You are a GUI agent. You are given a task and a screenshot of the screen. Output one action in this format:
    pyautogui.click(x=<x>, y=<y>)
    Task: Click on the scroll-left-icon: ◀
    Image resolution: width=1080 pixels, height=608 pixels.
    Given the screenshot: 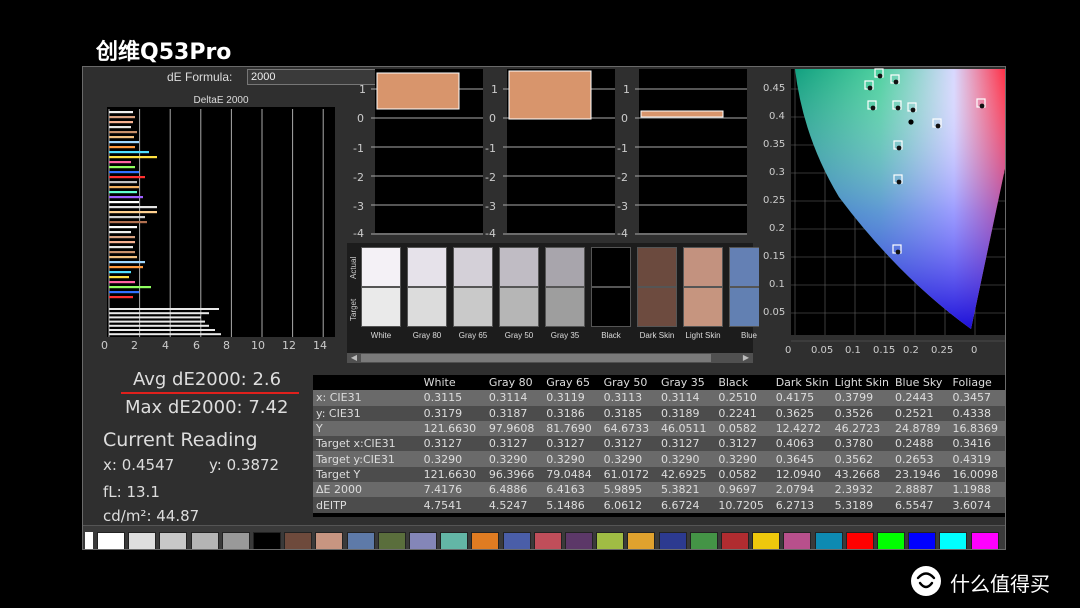 What is the action you would take?
    pyautogui.click(x=354, y=358)
    